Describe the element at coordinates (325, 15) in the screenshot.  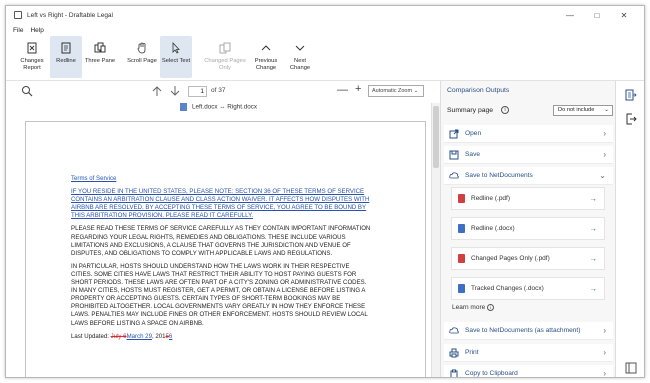
I see `title-bar: Left vs Right - Draftable Legal — □ ✕` at that location.